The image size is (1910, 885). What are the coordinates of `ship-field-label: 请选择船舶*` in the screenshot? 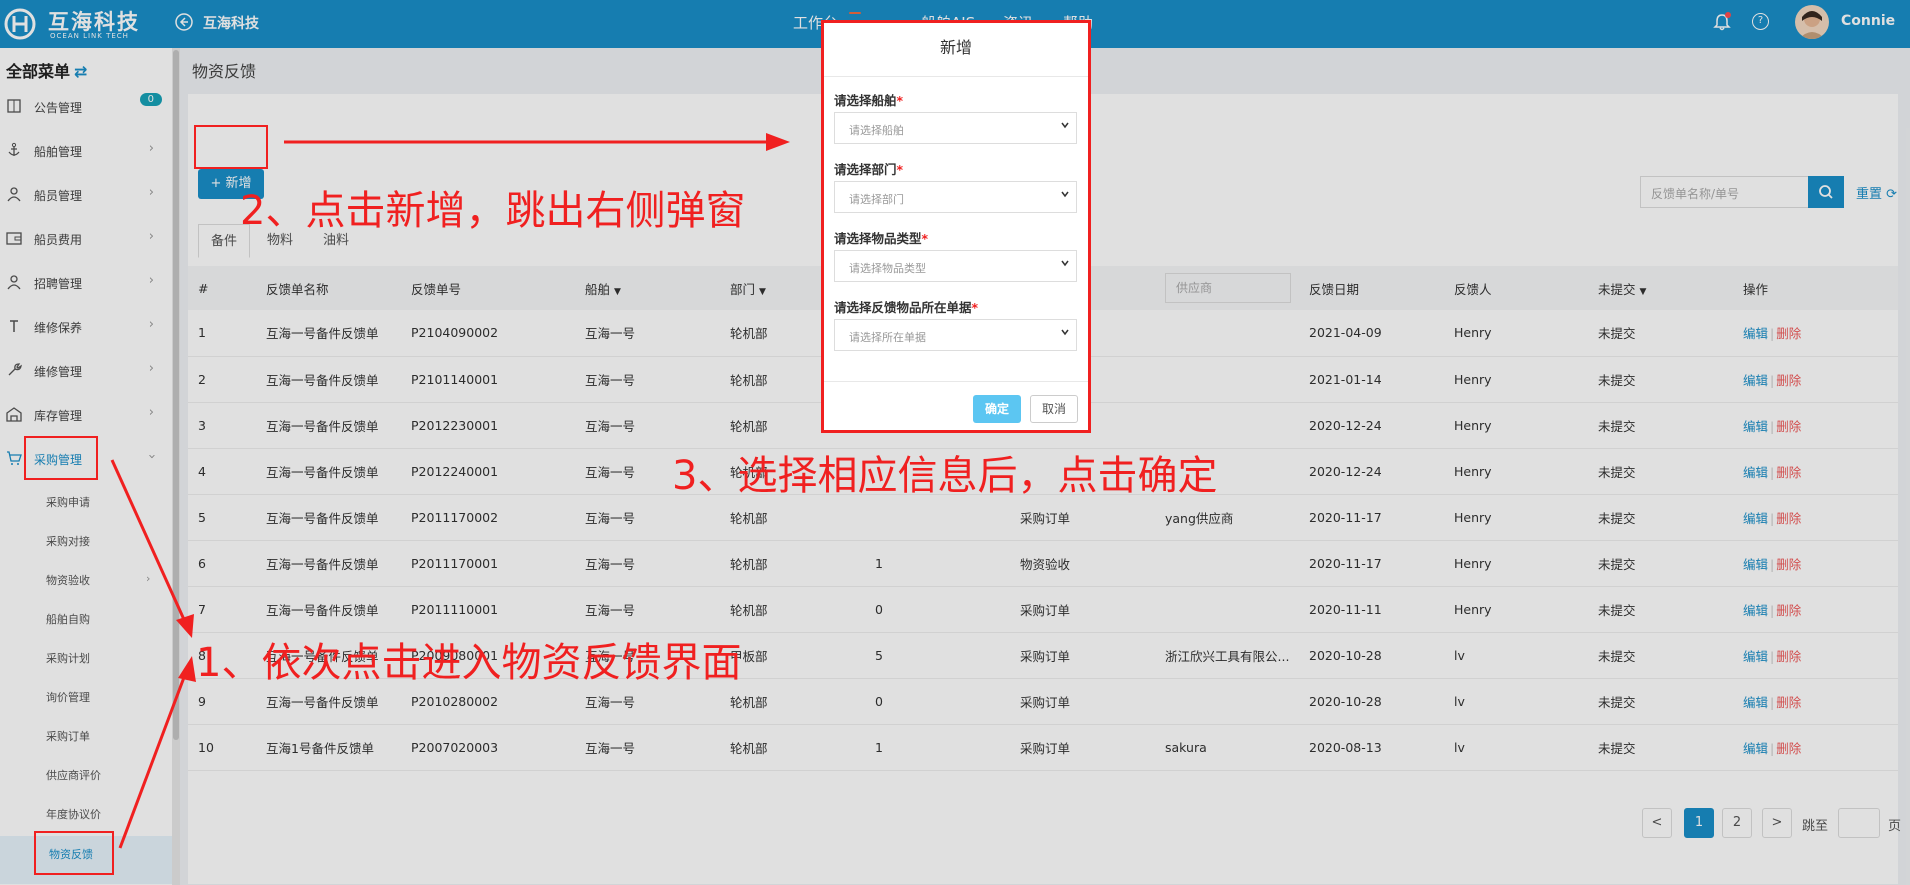 It's located at (869, 100).